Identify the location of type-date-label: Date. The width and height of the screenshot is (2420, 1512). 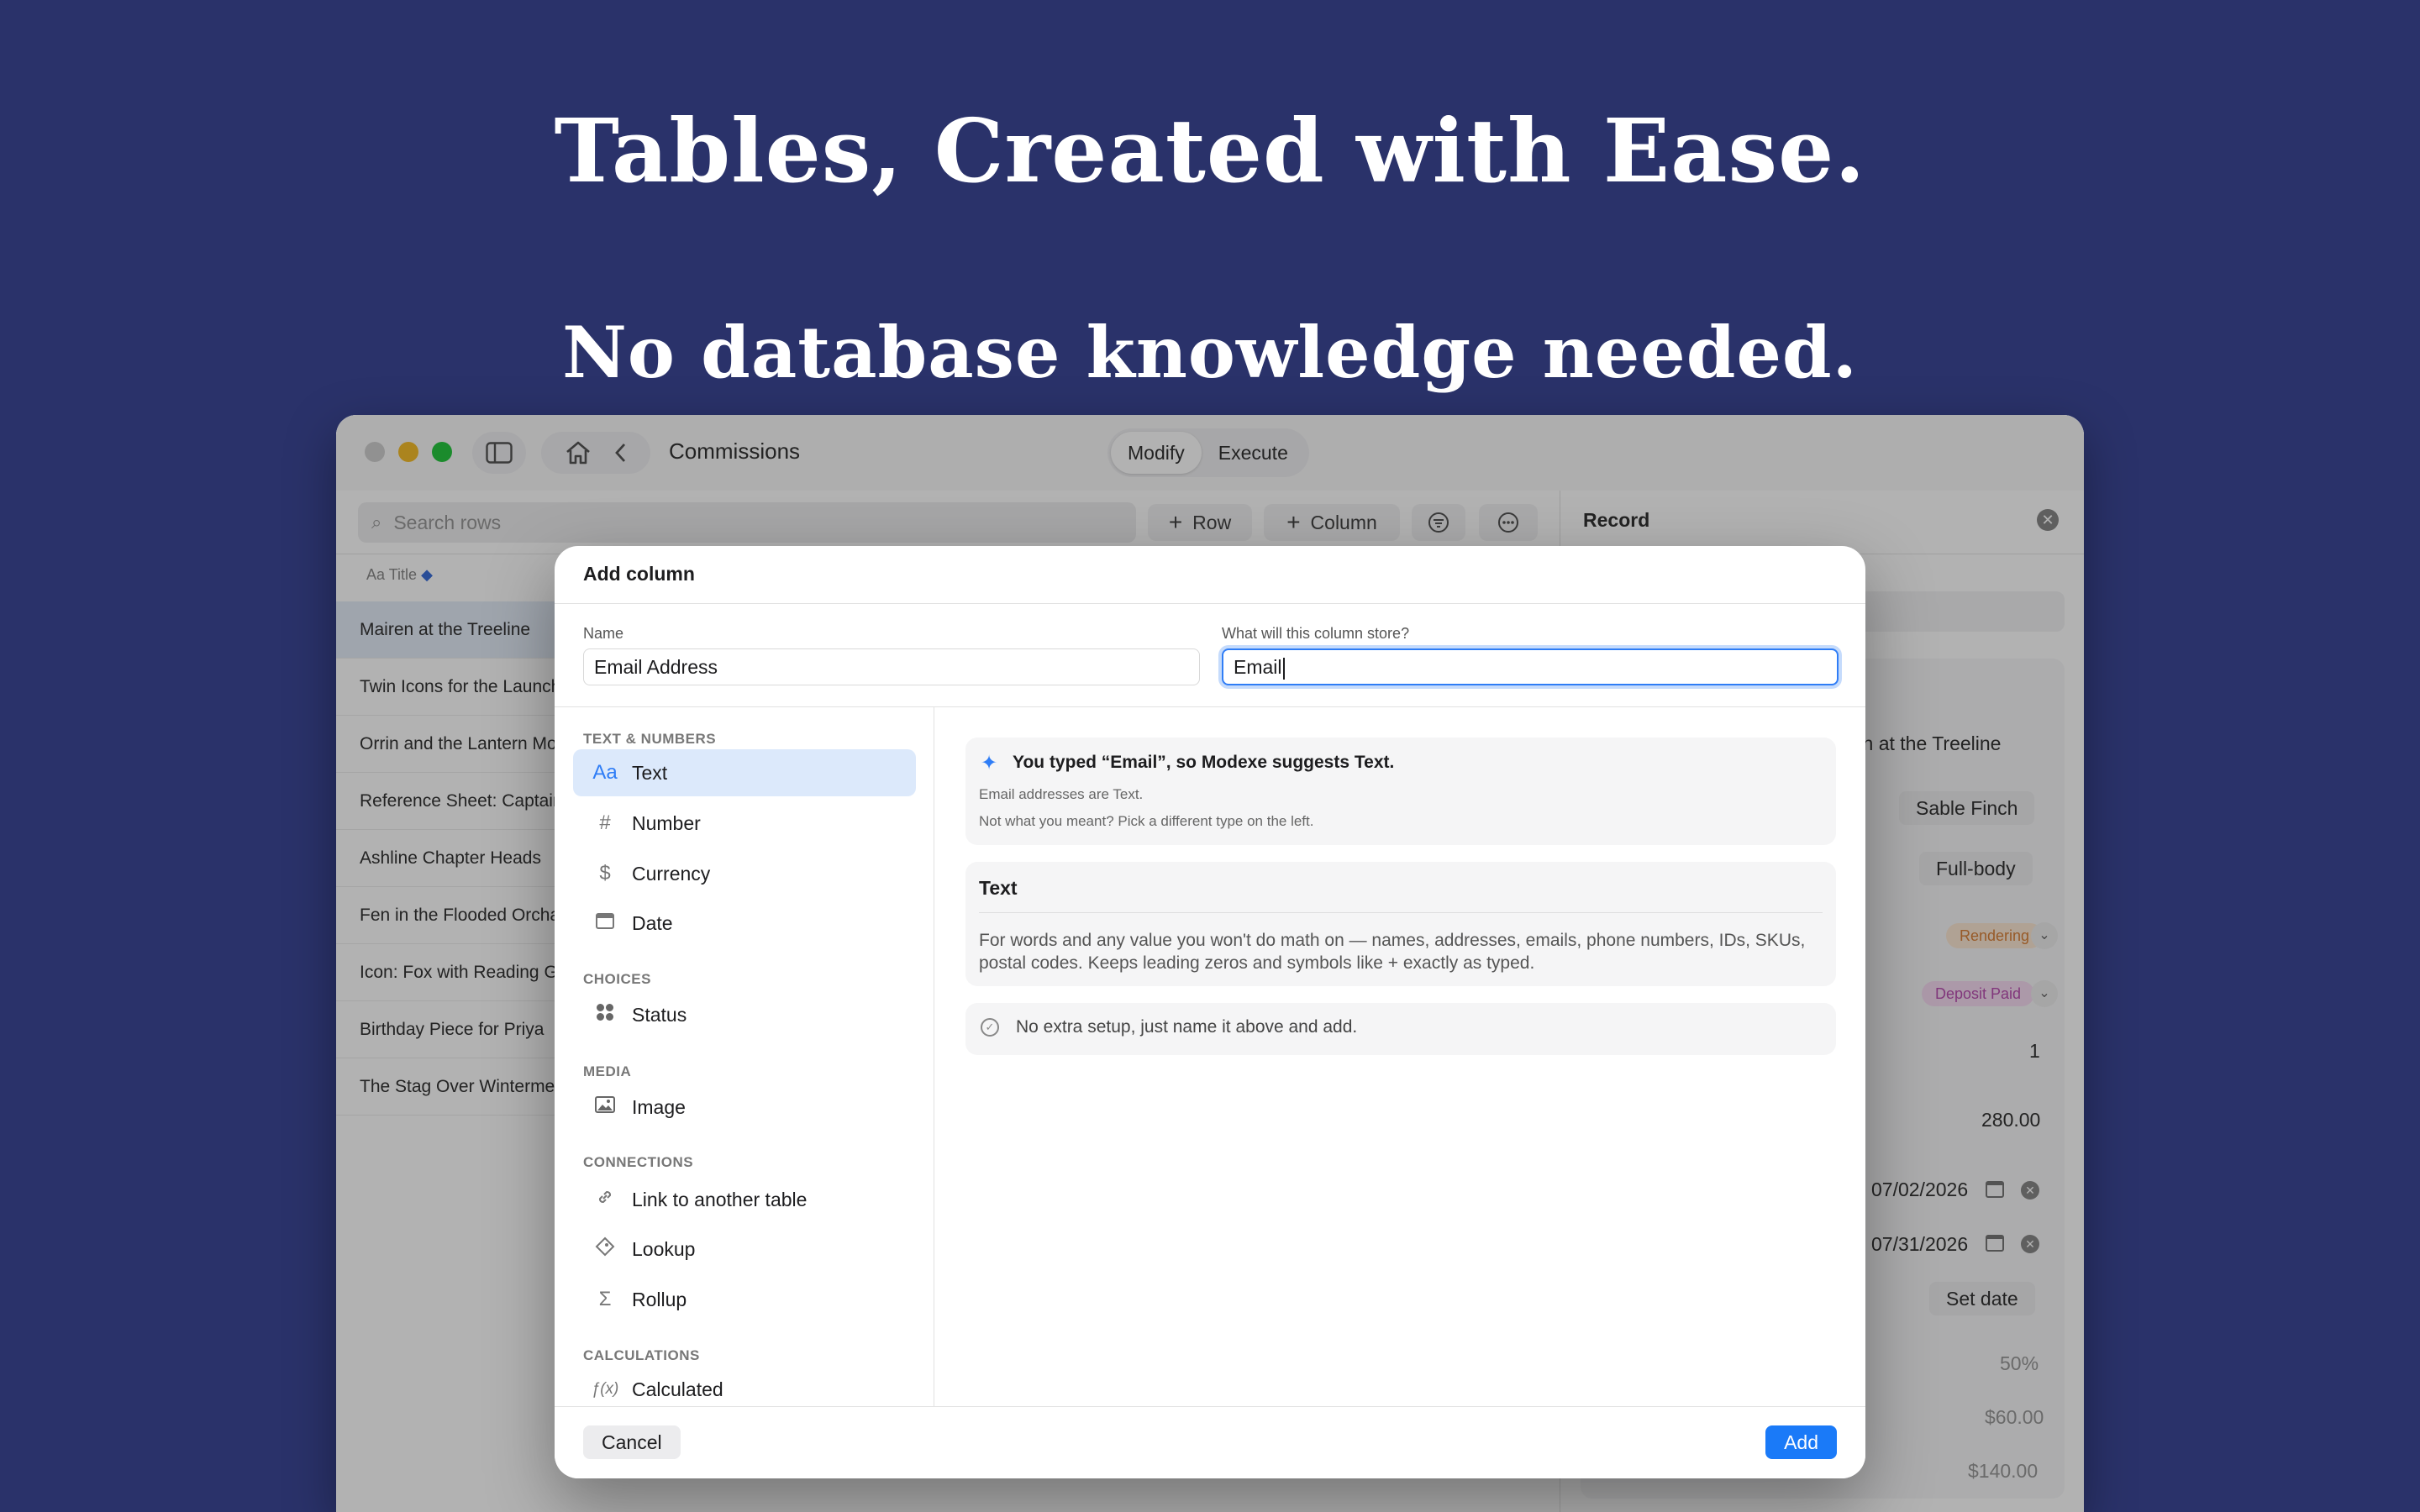
(652, 922).